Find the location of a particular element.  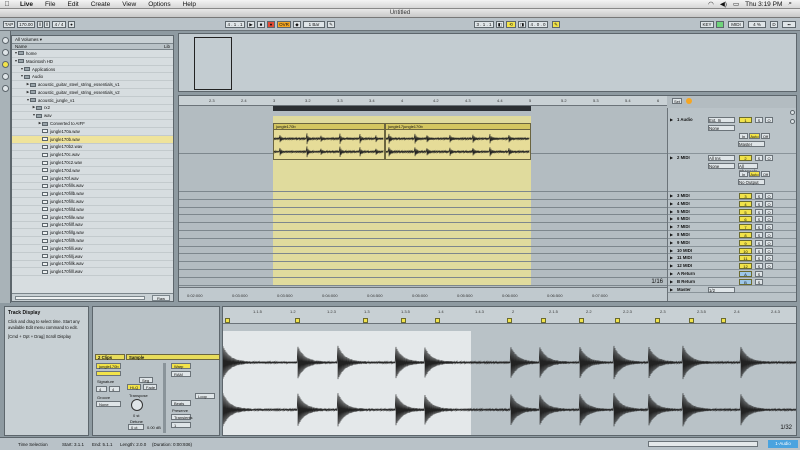

warp-mode-menu: Beats is located at coordinates (181, 403).